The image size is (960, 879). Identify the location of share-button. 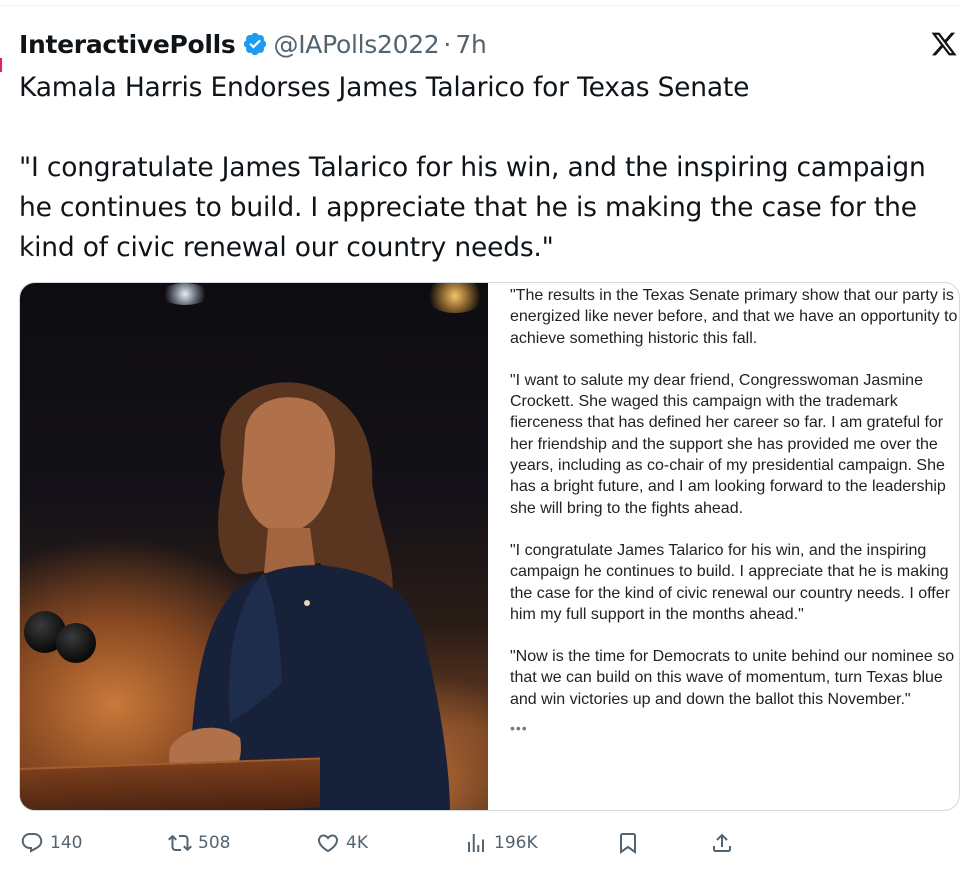
(722, 843).